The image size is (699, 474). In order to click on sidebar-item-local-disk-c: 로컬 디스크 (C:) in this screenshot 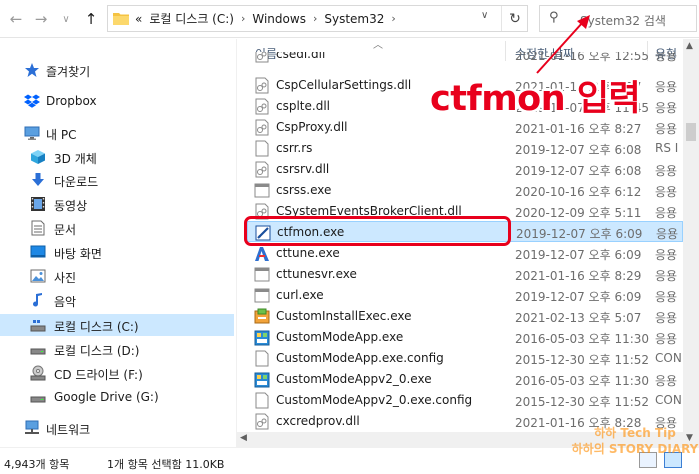, I will do `click(117, 325)`.